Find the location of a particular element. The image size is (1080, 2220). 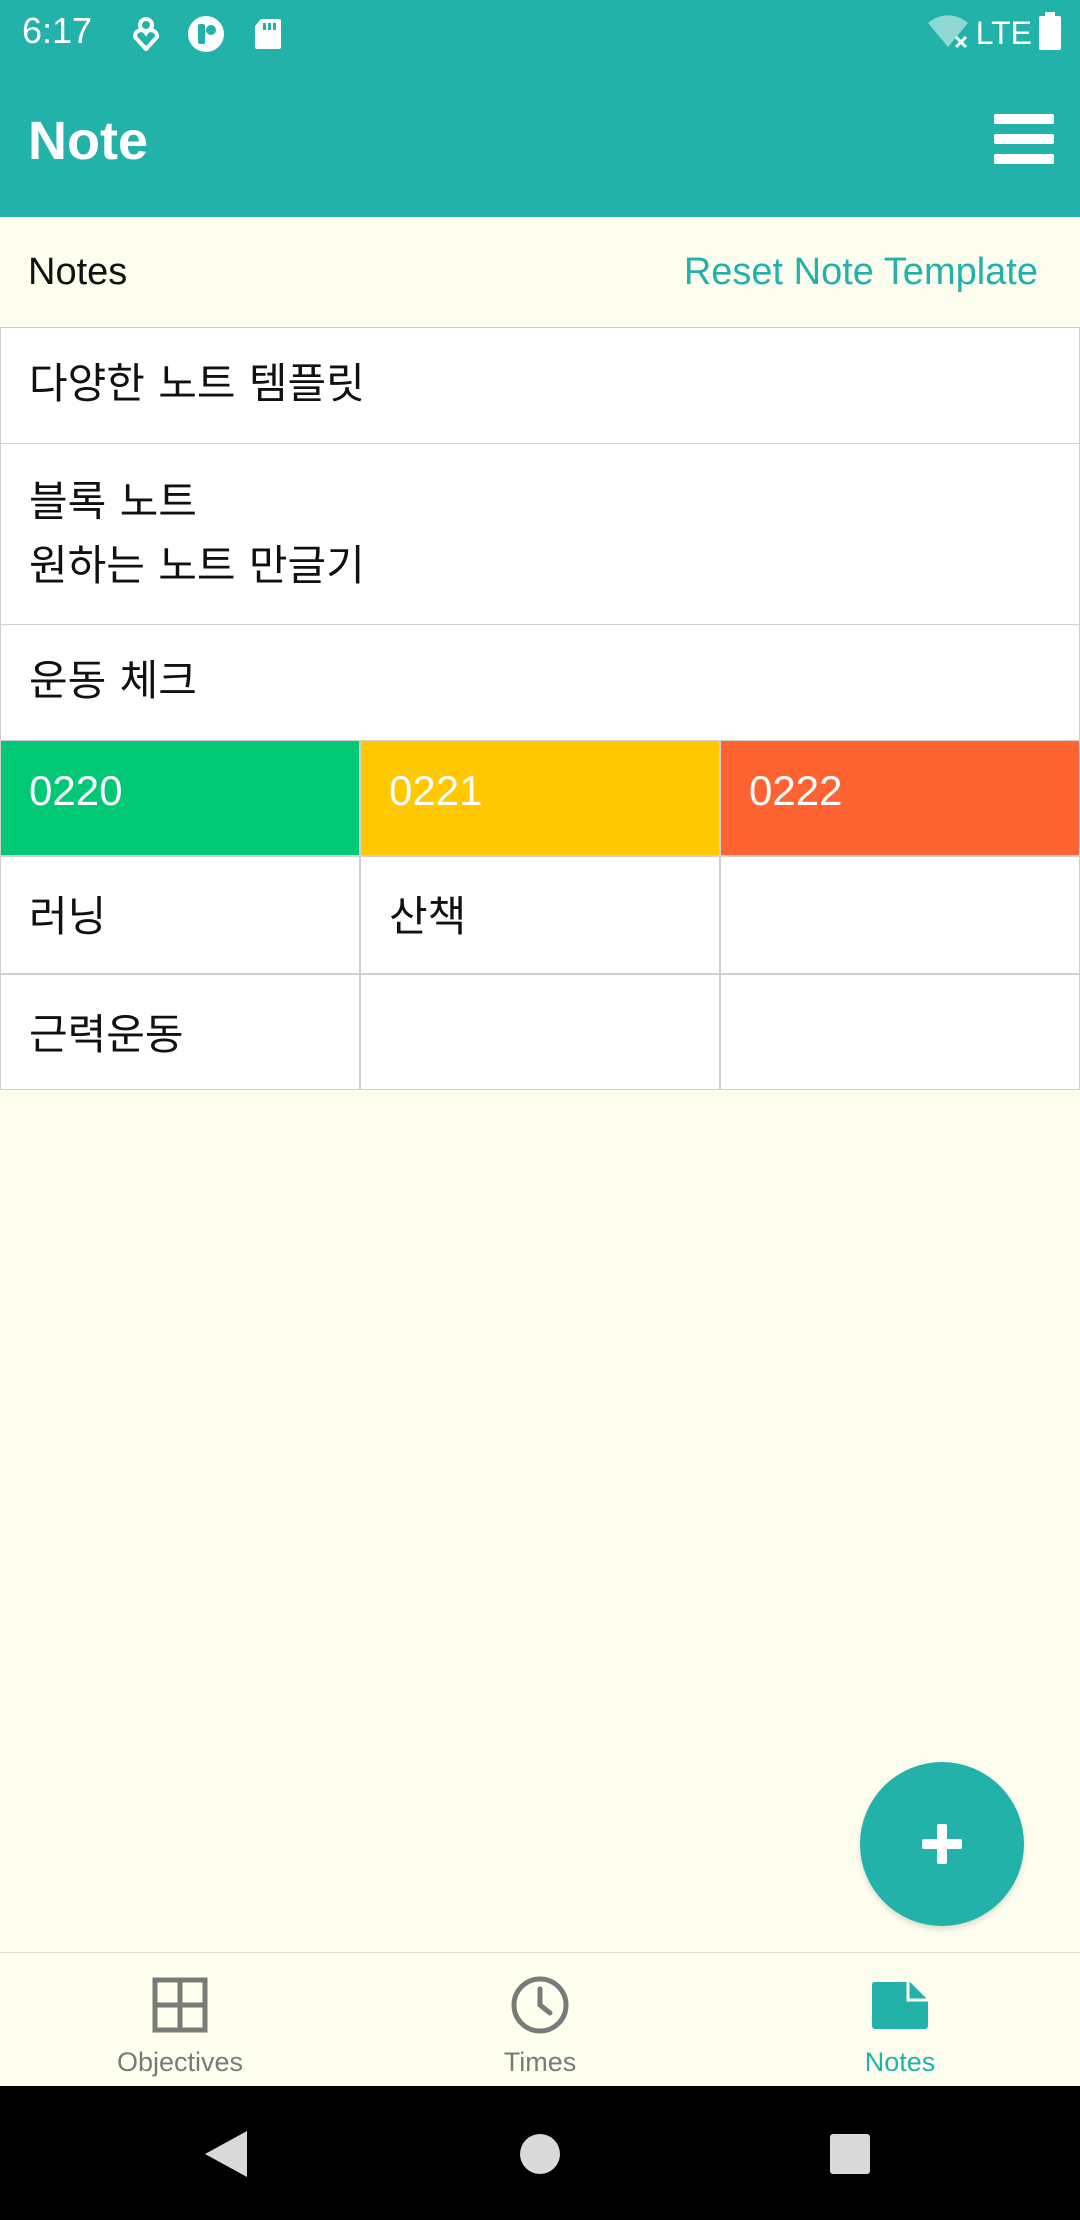

table-header-label: 0220 is located at coordinates (76, 790).